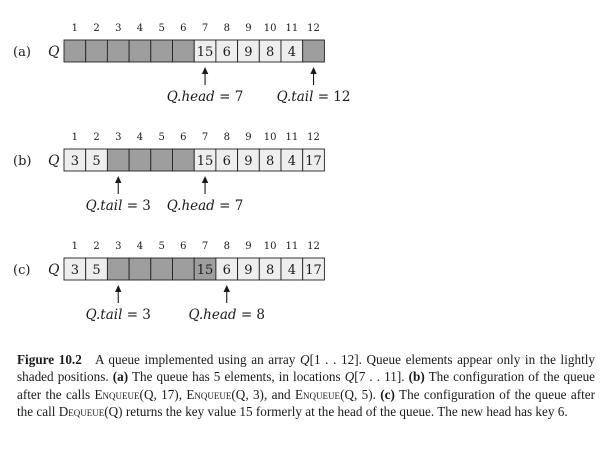  What do you see at coordinates (205, 206) in the screenshot?
I see `pointer-label-head-b: Q.head = 7` at bounding box center [205, 206].